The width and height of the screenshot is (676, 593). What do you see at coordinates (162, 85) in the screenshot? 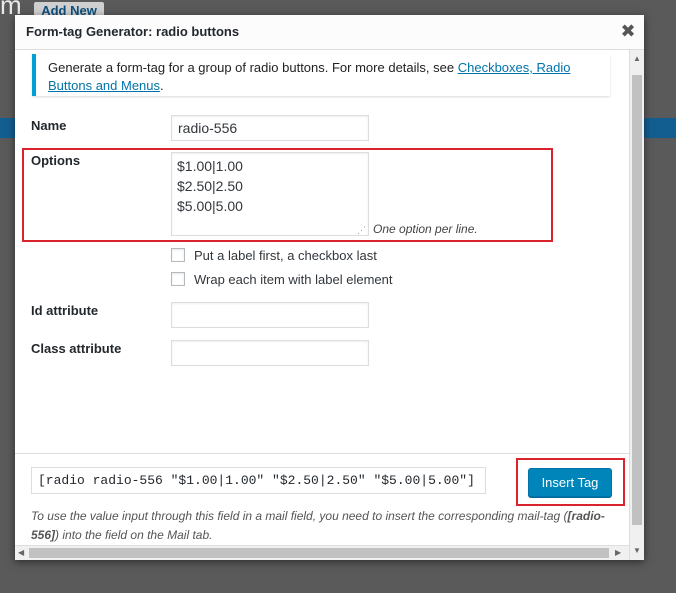
I see `notice-suffix: .` at bounding box center [162, 85].